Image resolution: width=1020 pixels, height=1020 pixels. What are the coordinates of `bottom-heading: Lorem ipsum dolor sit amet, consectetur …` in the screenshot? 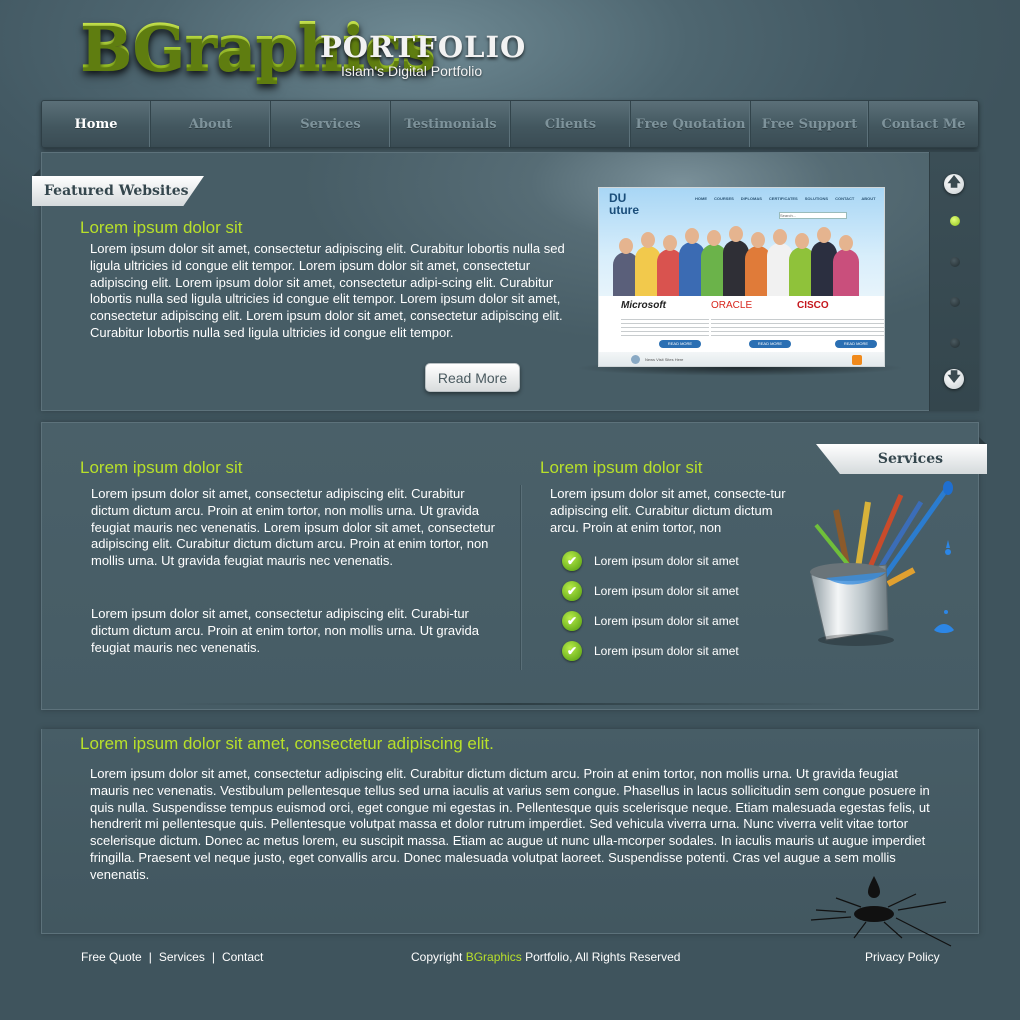 It's located at (287, 743).